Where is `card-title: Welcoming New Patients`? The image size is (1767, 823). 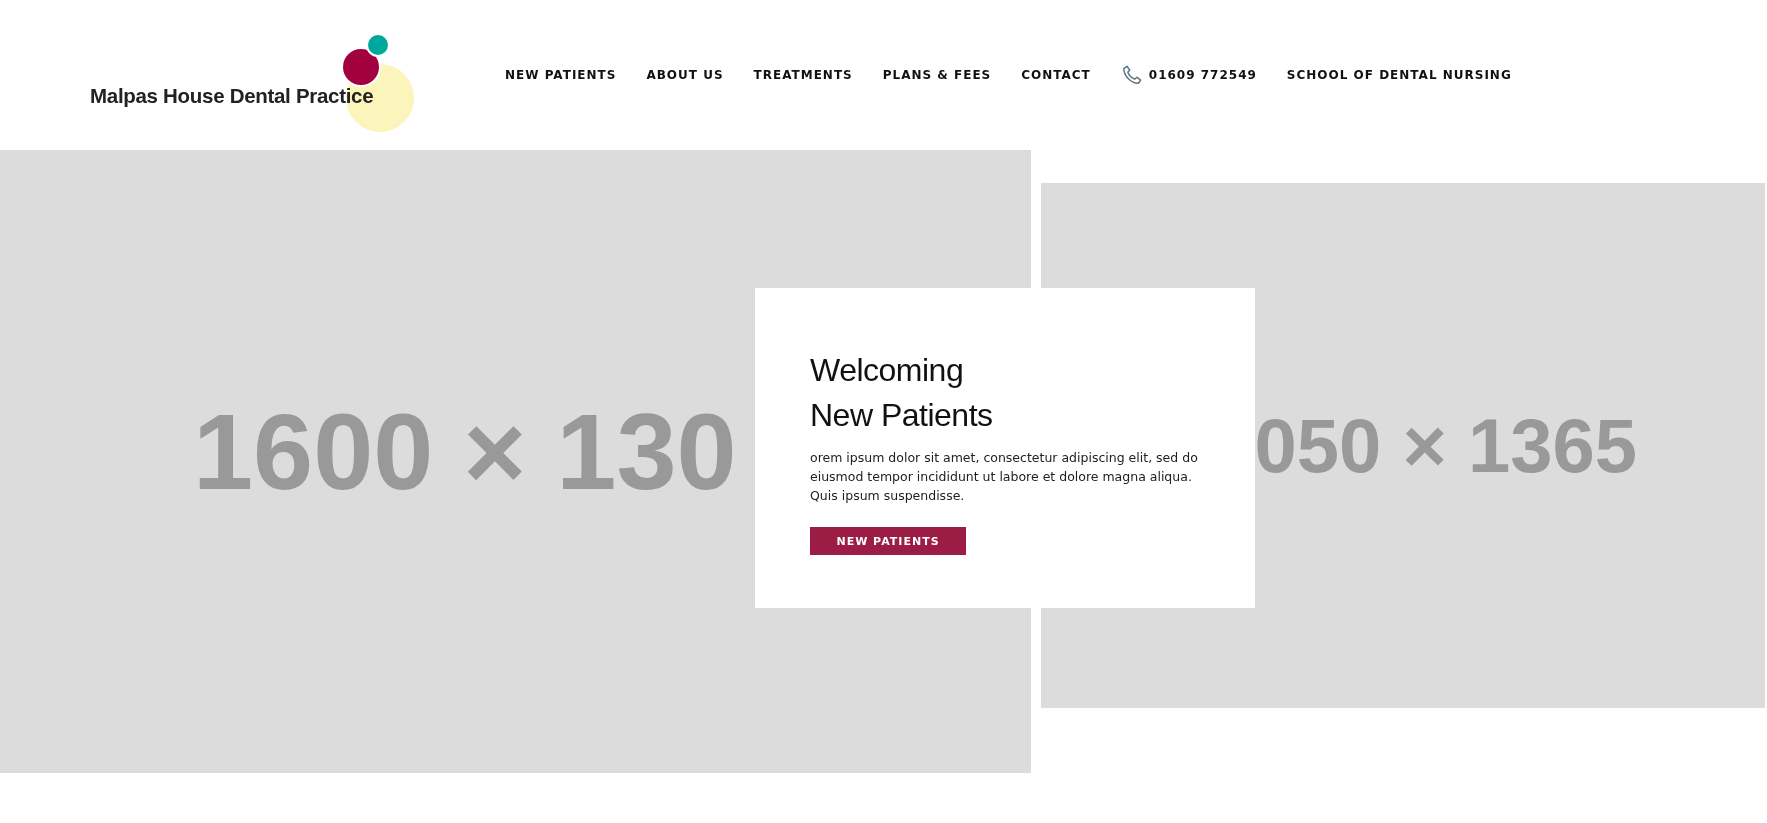 card-title: Welcoming New Patients is located at coordinates (902, 393).